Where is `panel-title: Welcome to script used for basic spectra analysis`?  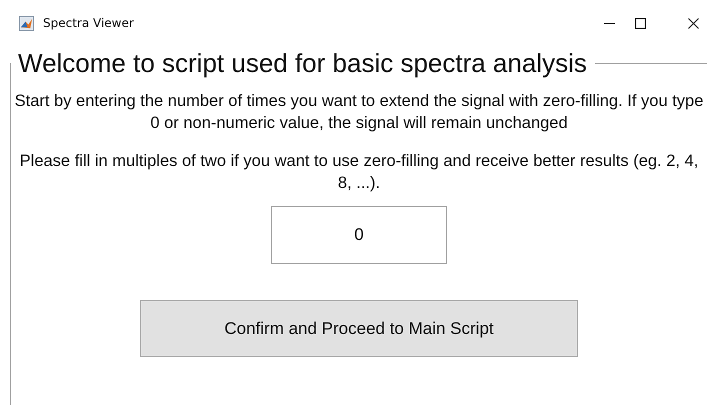 panel-title: Welcome to script used for basic spectra analysis is located at coordinates (302, 63).